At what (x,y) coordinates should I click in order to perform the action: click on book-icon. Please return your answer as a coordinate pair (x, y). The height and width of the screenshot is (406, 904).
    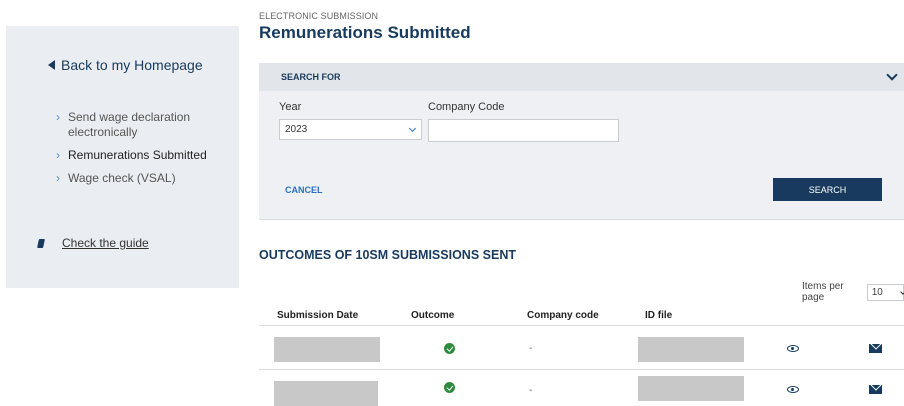
    Looking at the image, I should click on (41, 243).